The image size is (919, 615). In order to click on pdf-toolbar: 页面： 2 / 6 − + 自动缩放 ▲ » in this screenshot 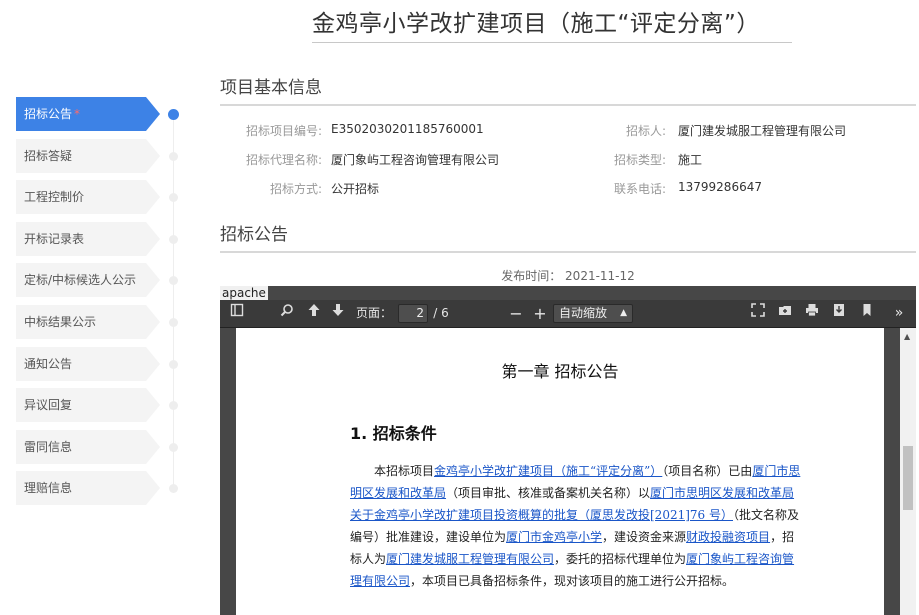, I will do `click(568, 314)`.